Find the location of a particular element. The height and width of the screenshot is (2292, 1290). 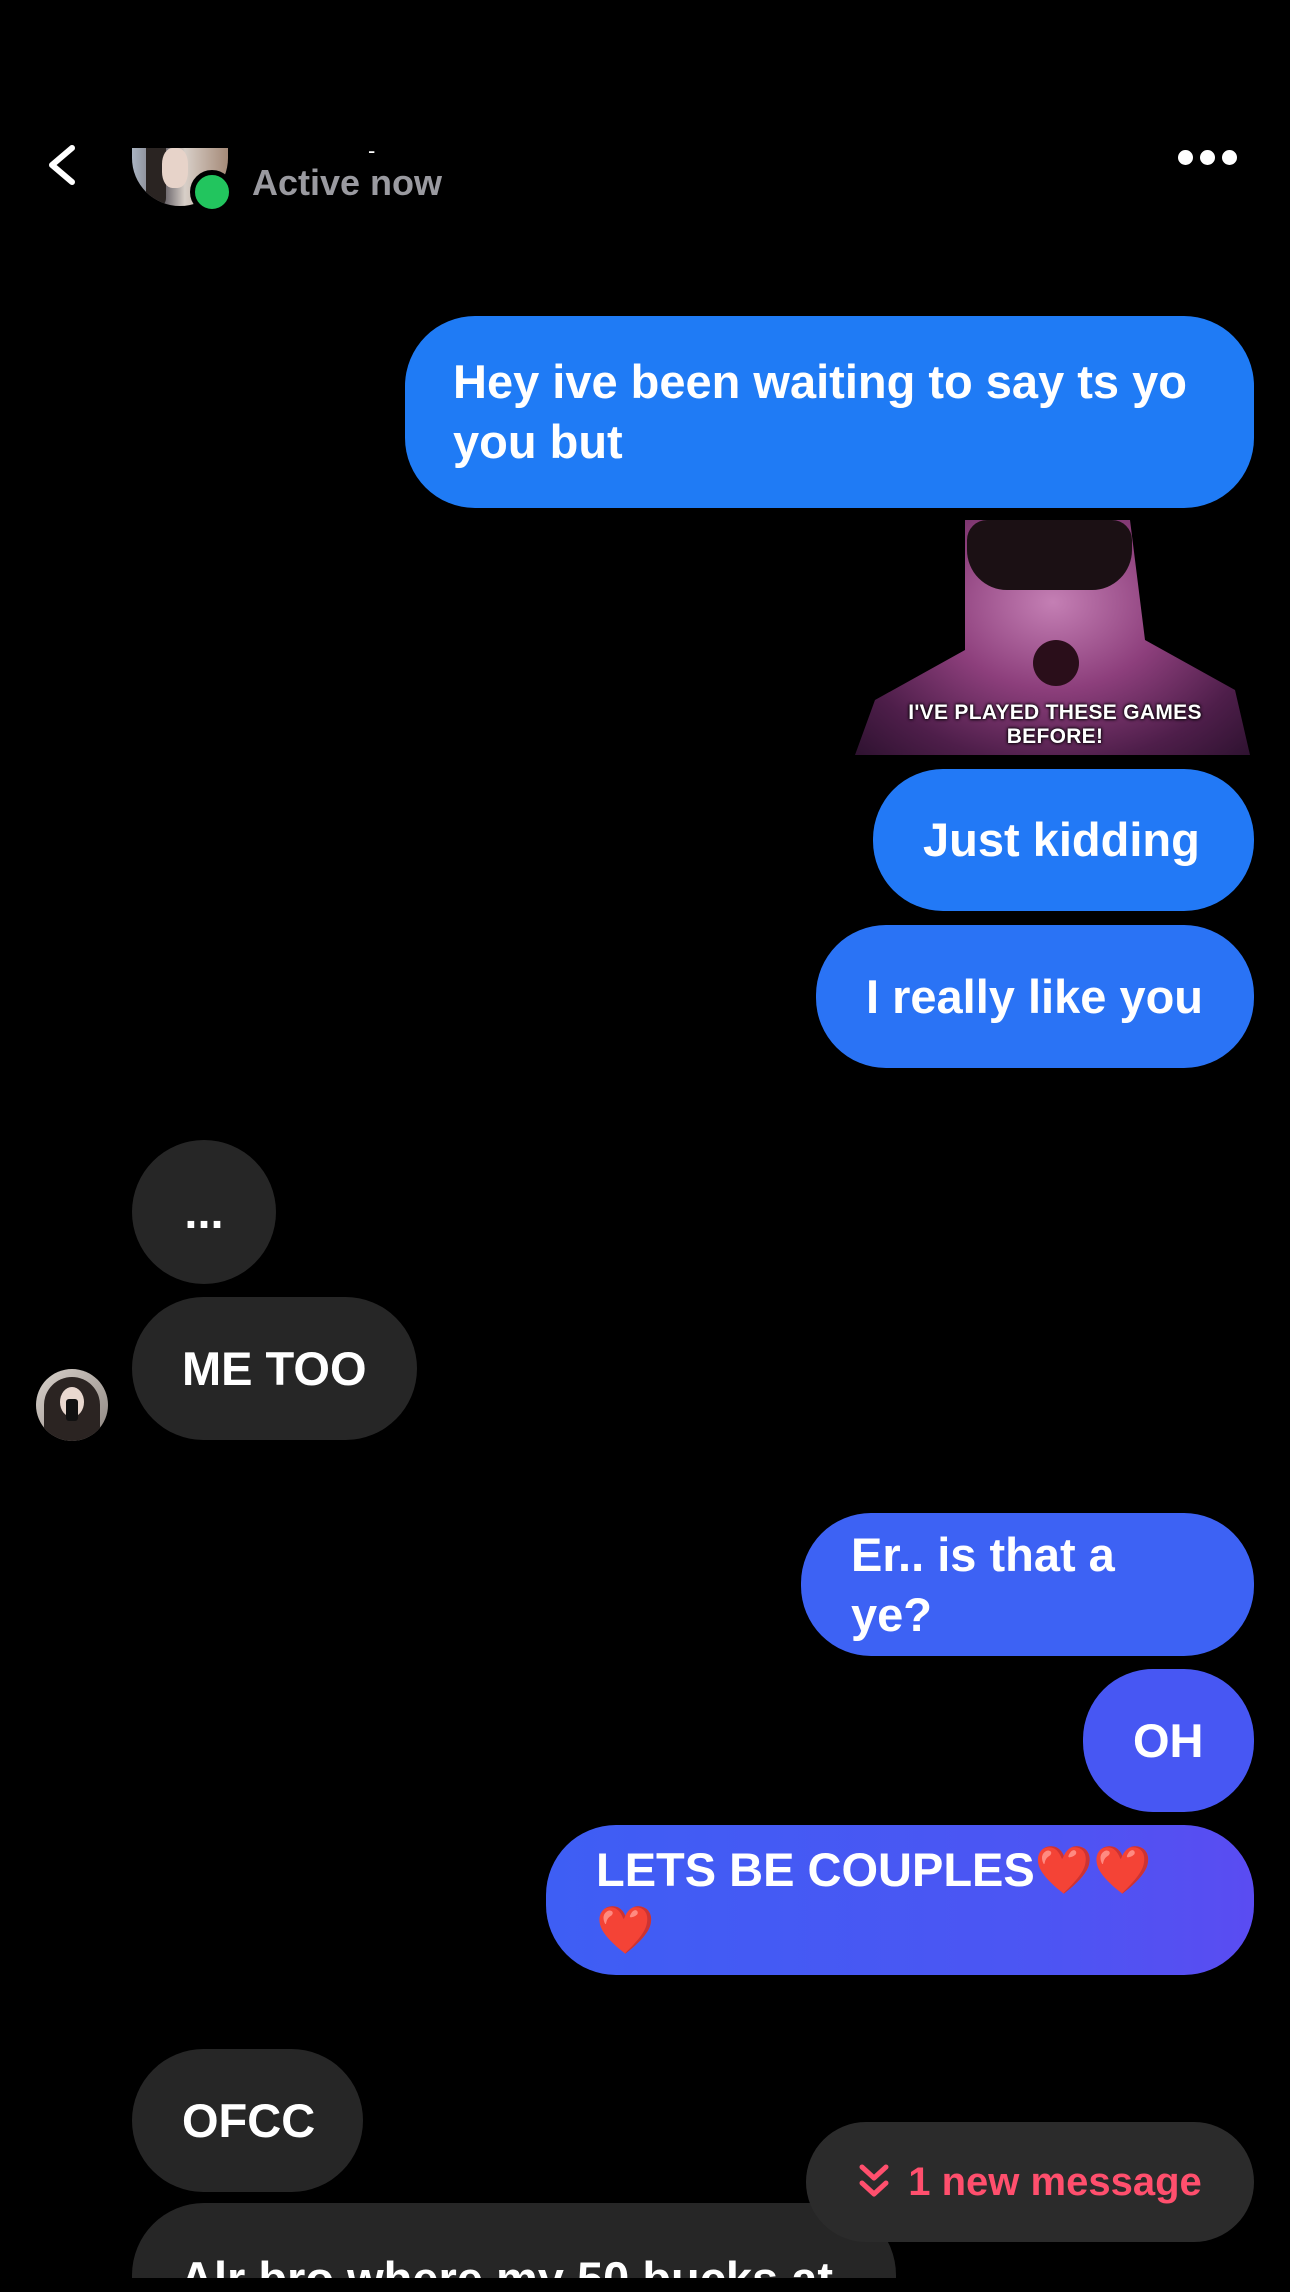

incoming-message: ME TOO is located at coordinates (274, 1368).